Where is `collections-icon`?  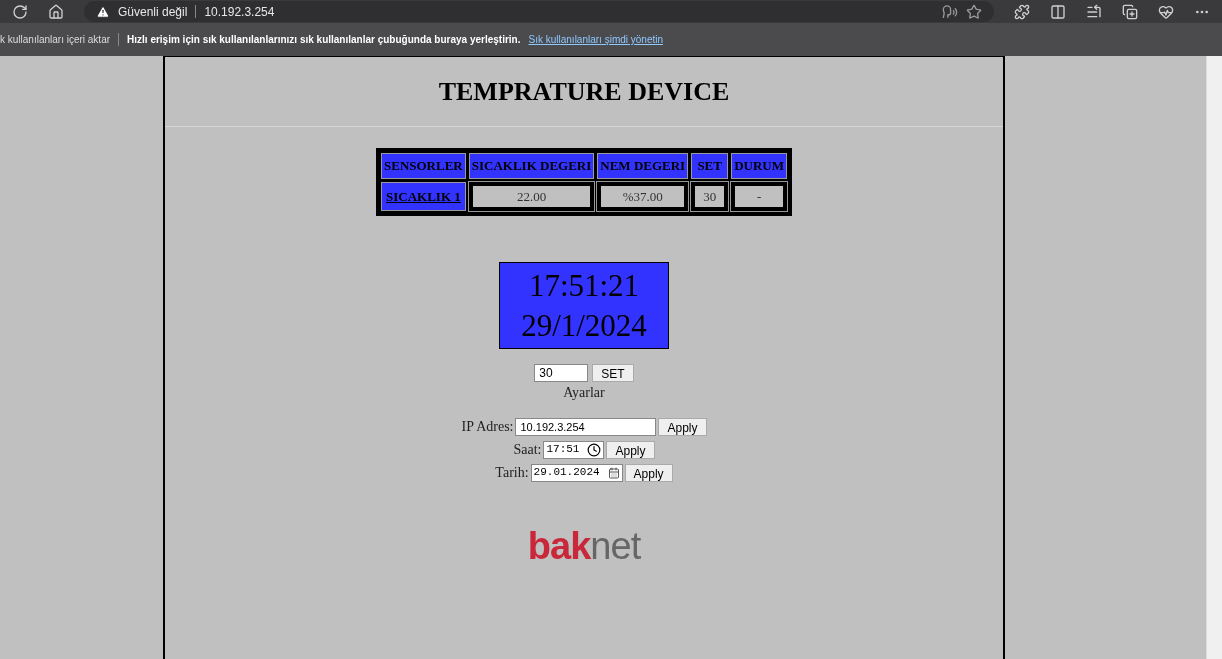 collections-icon is located at coordinates (1130, 11).